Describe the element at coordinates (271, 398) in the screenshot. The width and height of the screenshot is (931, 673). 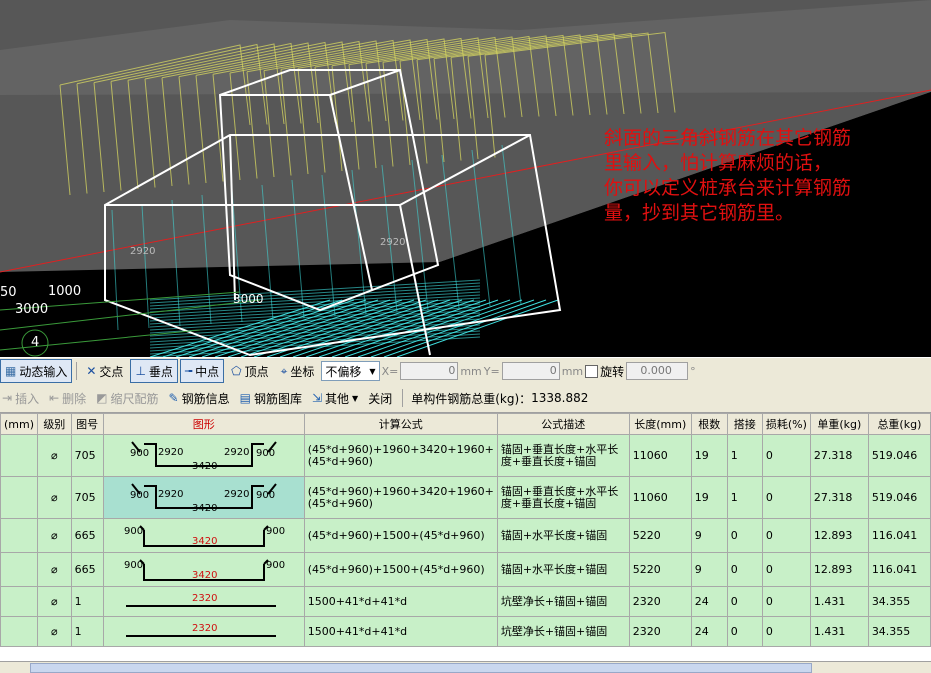
I see `rebar-library-button: ▤ 钢筋图库` at that location.